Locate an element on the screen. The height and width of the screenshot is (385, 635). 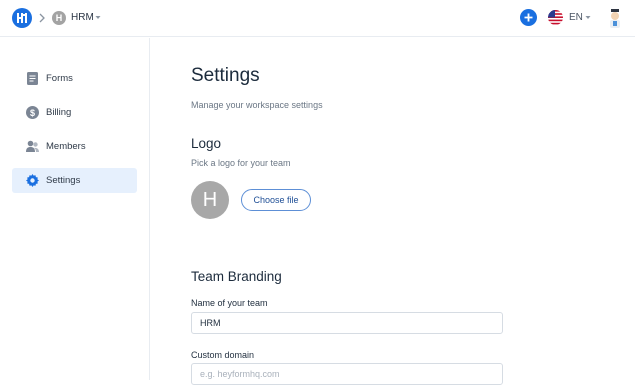
chevron-right-icon is located at coordinates (42, 18).